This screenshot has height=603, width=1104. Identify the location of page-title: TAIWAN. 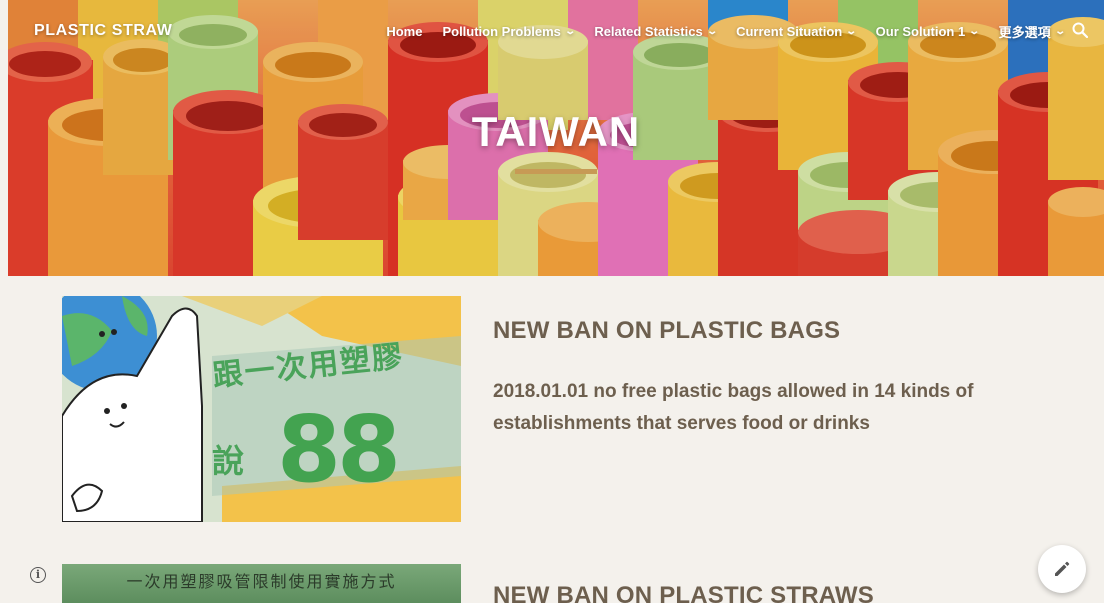
(556, 131).